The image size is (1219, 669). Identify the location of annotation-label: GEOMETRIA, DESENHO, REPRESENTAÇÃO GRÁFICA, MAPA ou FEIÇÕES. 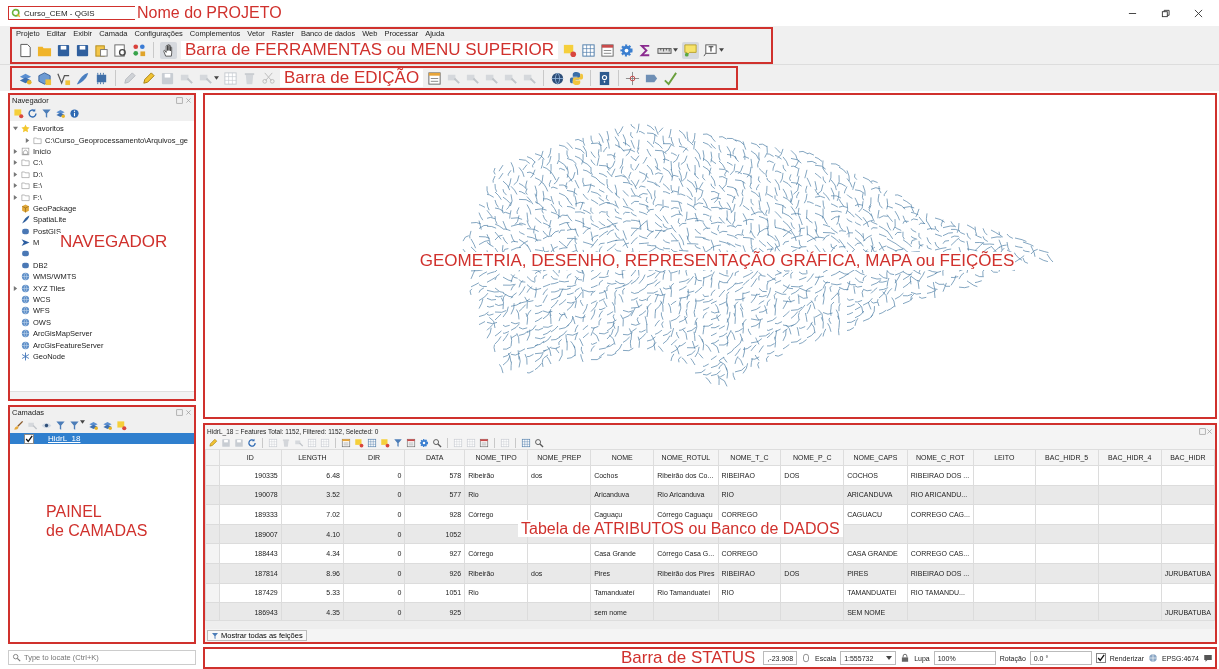
(717, 261).